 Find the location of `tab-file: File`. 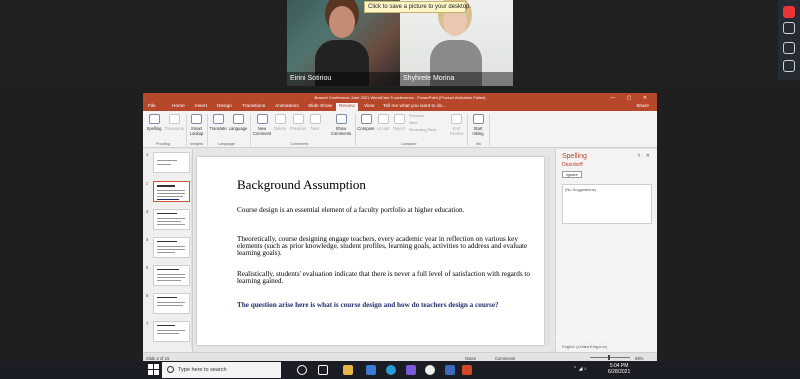

tab-file: File is located at coordinates (152, 106).